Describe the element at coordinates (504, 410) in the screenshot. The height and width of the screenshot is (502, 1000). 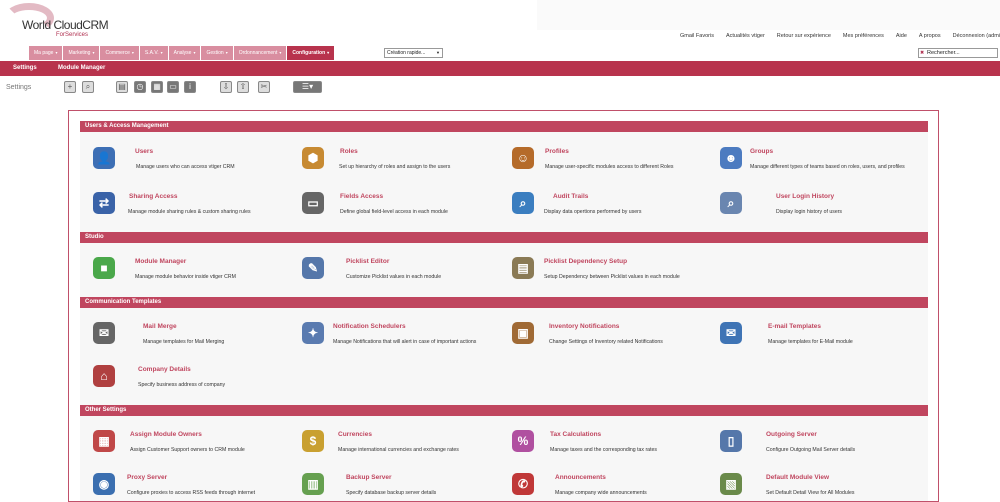
I see `section-header-other: Other Settings` at that location.